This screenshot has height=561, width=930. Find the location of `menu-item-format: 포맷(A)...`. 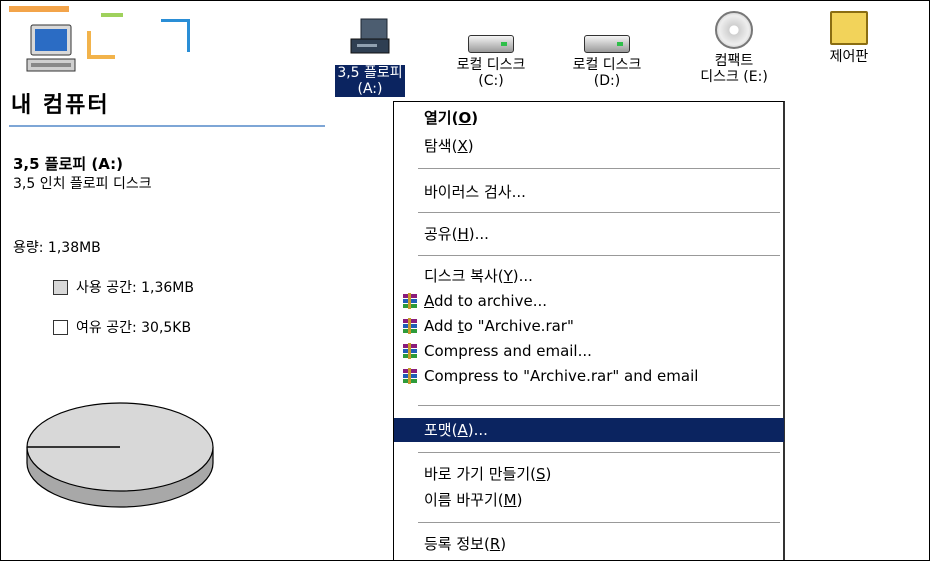

menu-item-format: 포맷(A)... is located at coordinates (589, 430).